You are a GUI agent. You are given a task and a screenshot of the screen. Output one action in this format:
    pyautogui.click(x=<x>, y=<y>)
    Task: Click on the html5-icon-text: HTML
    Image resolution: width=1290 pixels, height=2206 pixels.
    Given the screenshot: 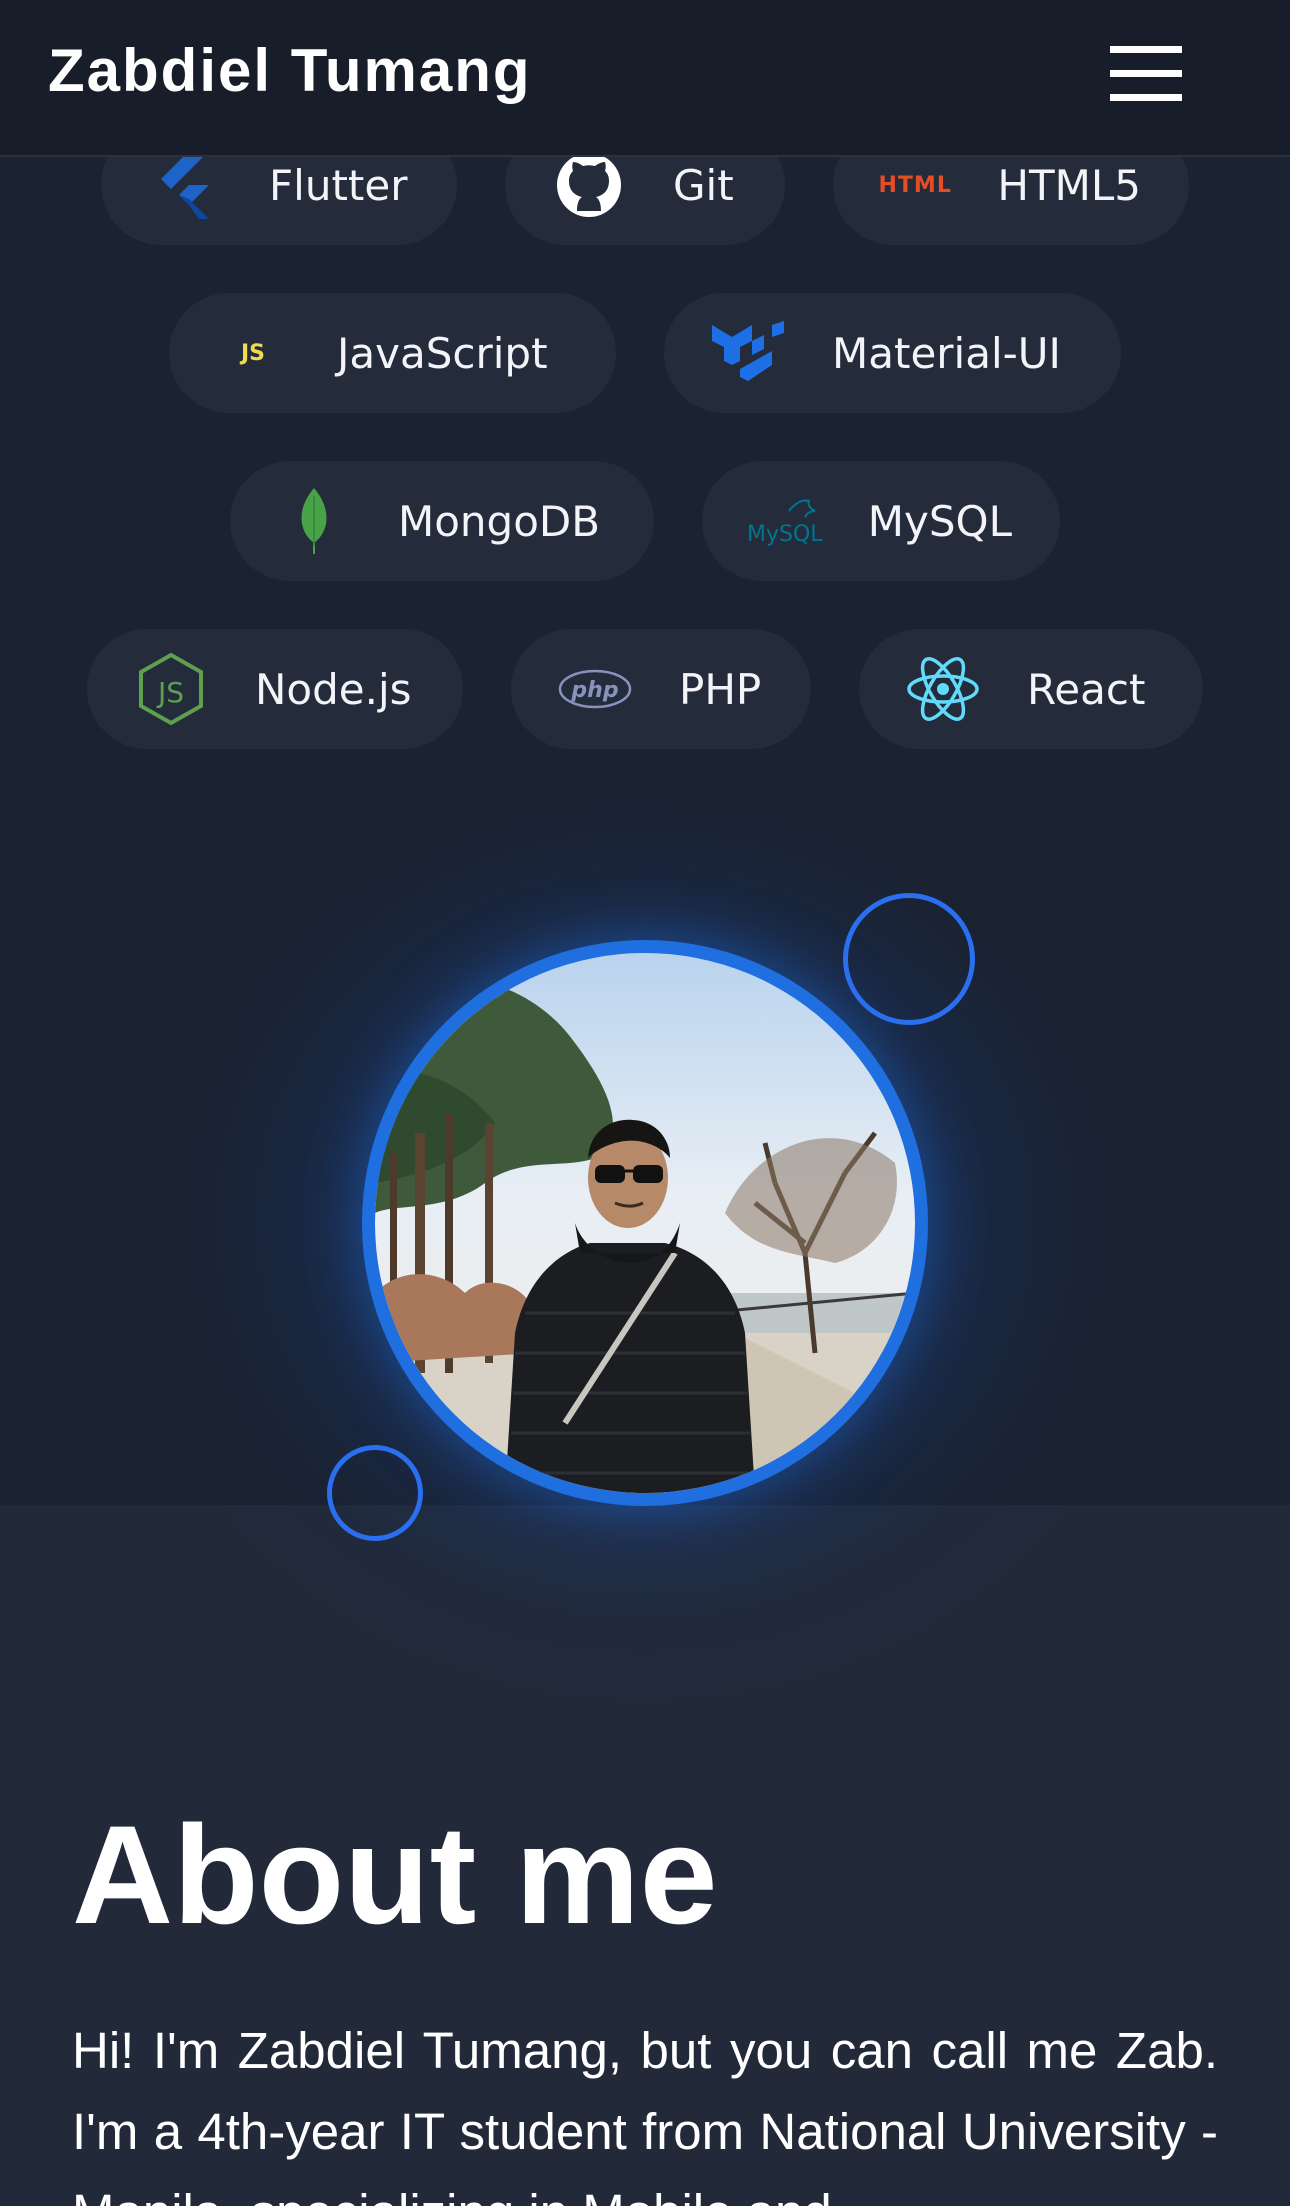 What is the action you would take?
    pyautogui.click(x=915, y=185)
    